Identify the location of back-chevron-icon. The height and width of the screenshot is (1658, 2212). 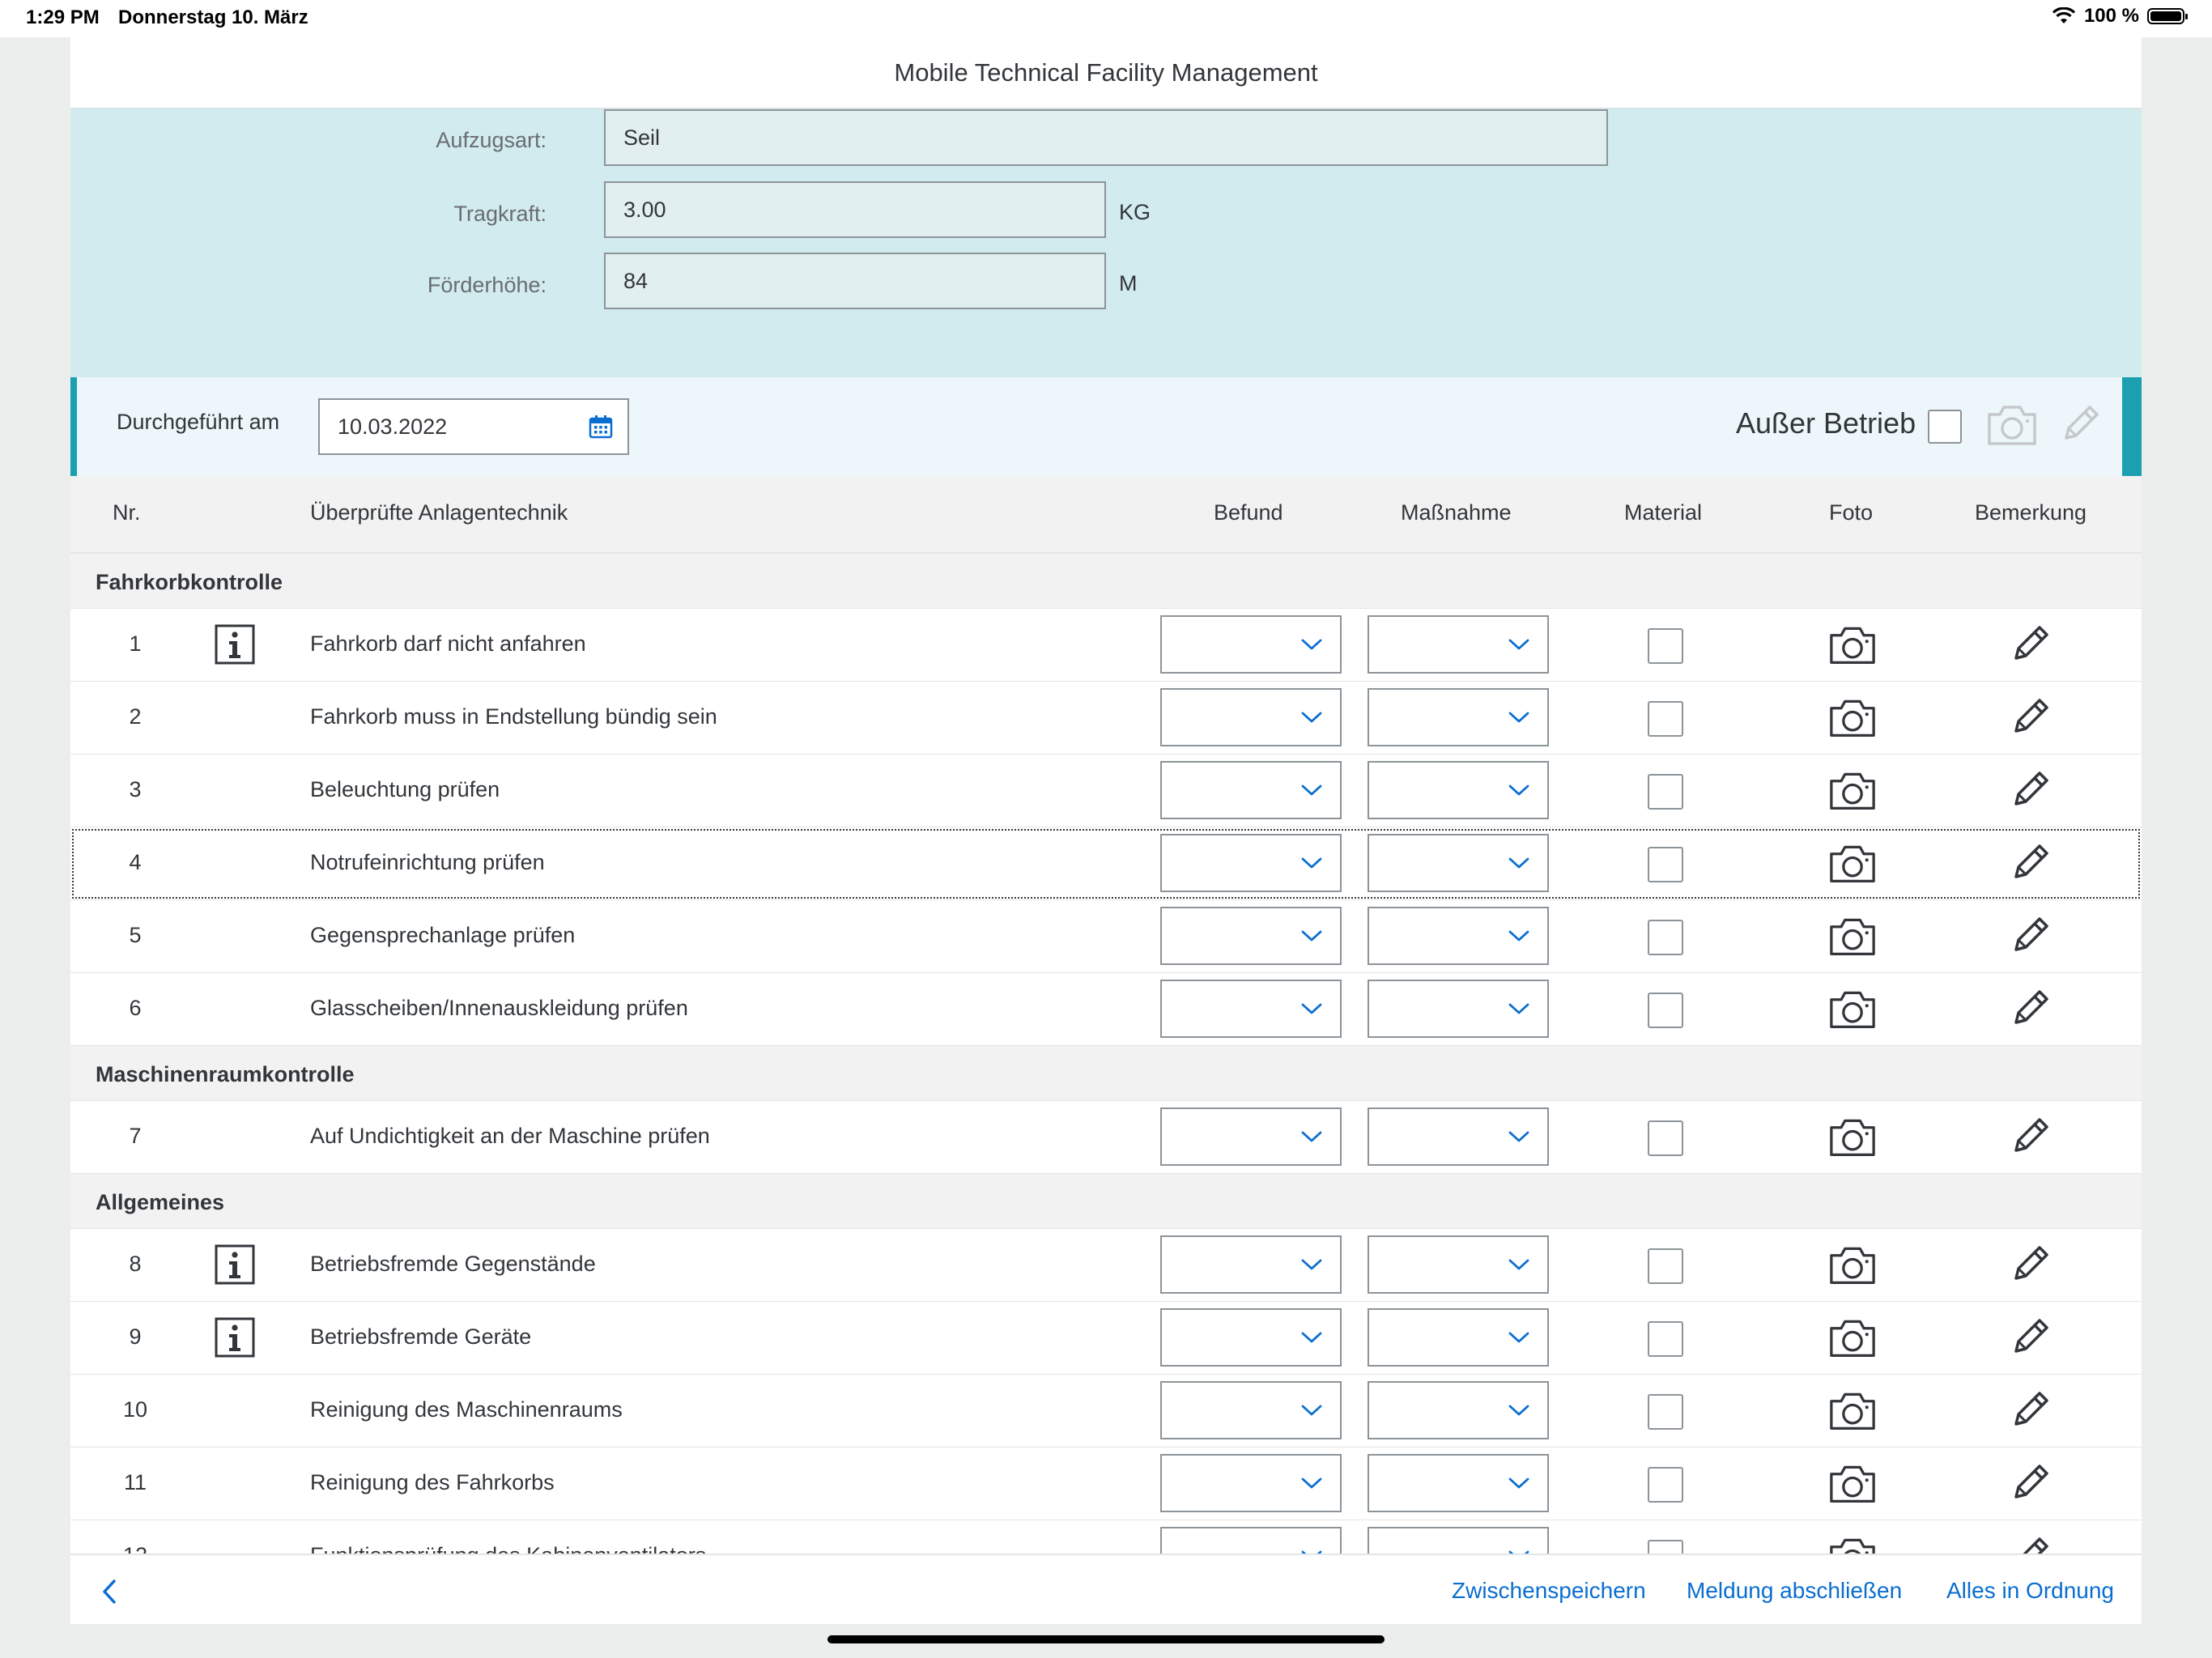
(110, 1591).